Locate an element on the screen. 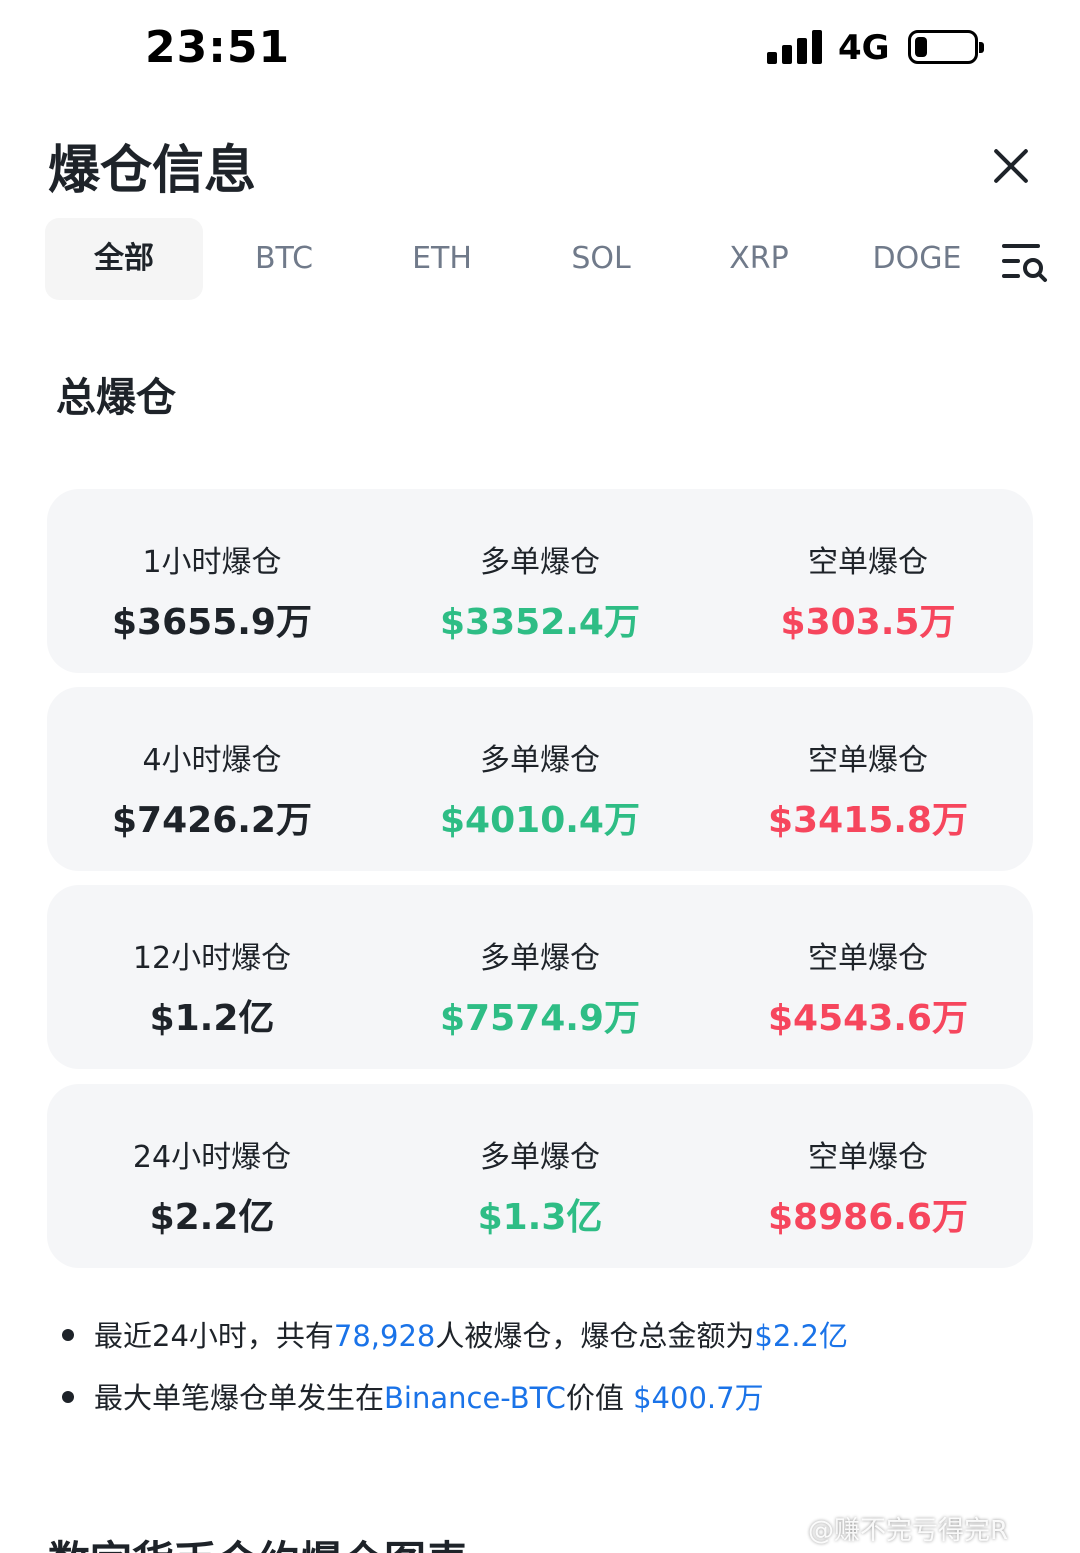 This screenshot has width=1080, height=1553. summary-note: 最近24小时，共有78,928人被爆仓，爆仓总金额为$2.2亿 is located at coordinates (455, 1334).